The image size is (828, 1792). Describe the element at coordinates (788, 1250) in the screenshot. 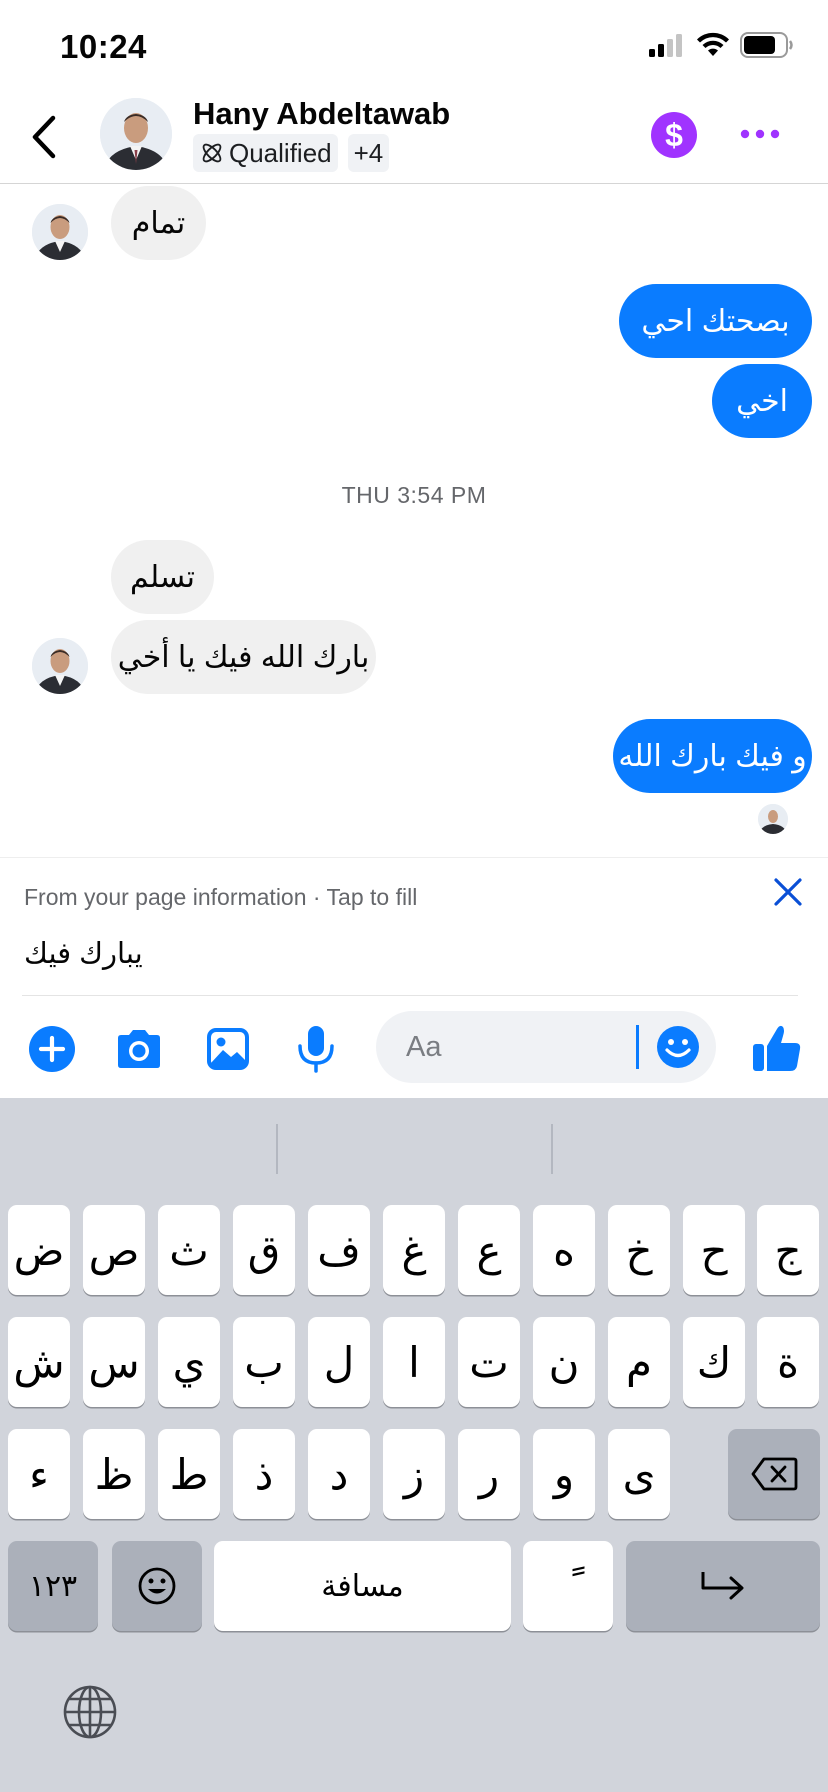

I see `key: ج` at that location.